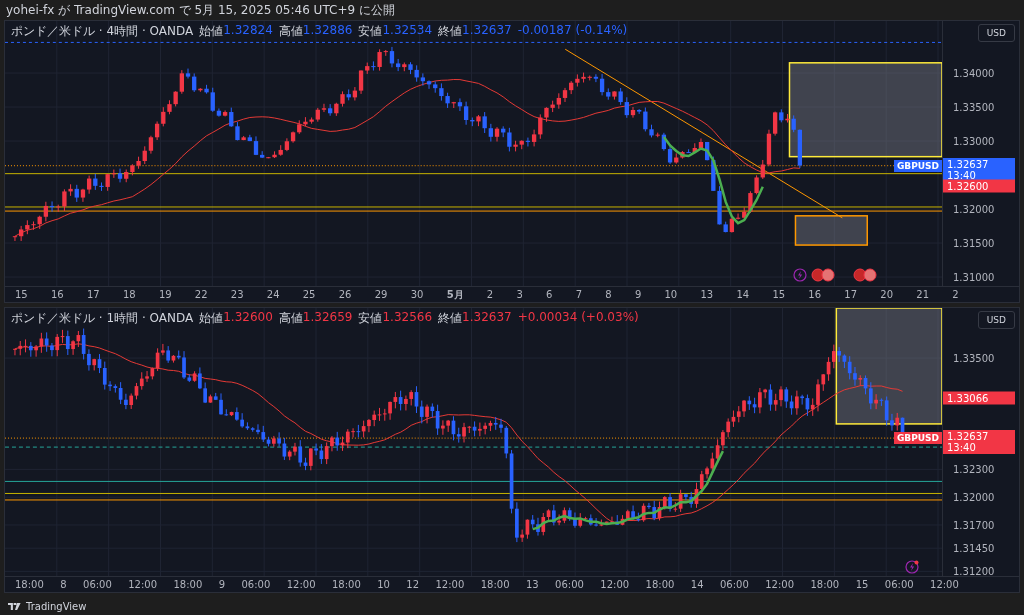 The image size is (1024, 615). What do you see at coordinates (974, 571) in the screenshot?
I see `price-tick: 1.31200` at bounding box center [974, 571].